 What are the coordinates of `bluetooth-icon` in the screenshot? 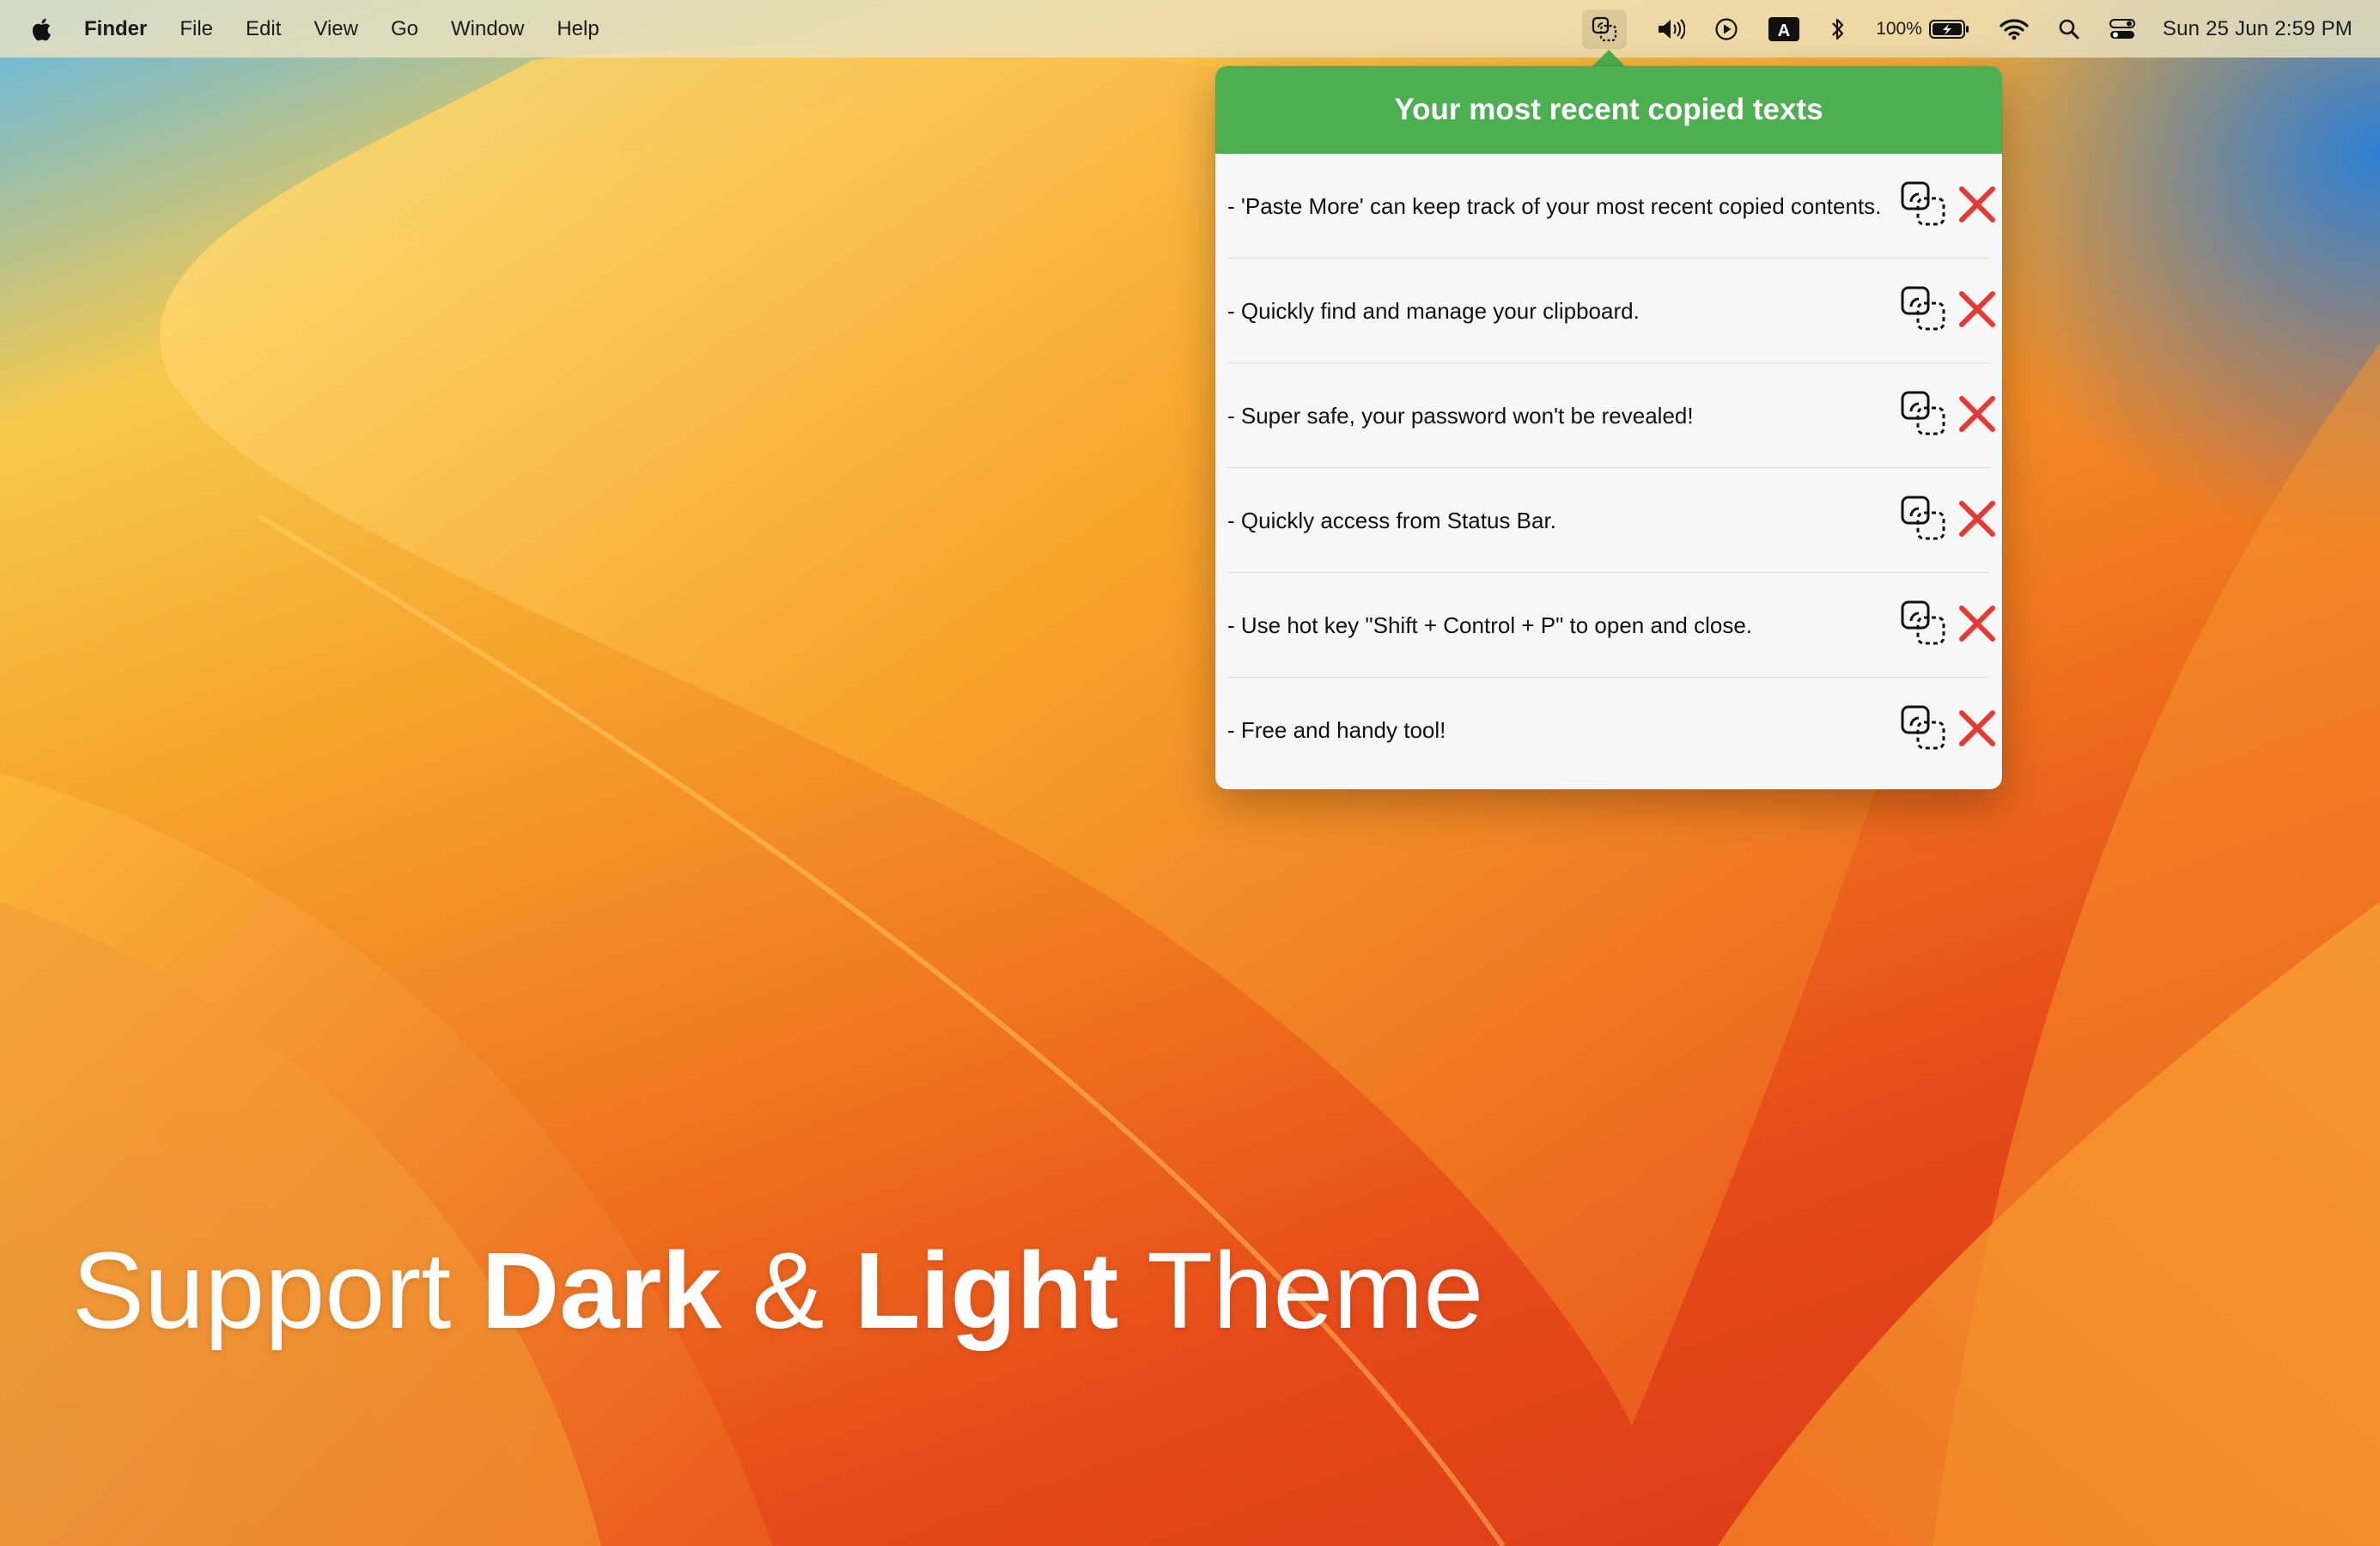 It's located at (1838, 29).